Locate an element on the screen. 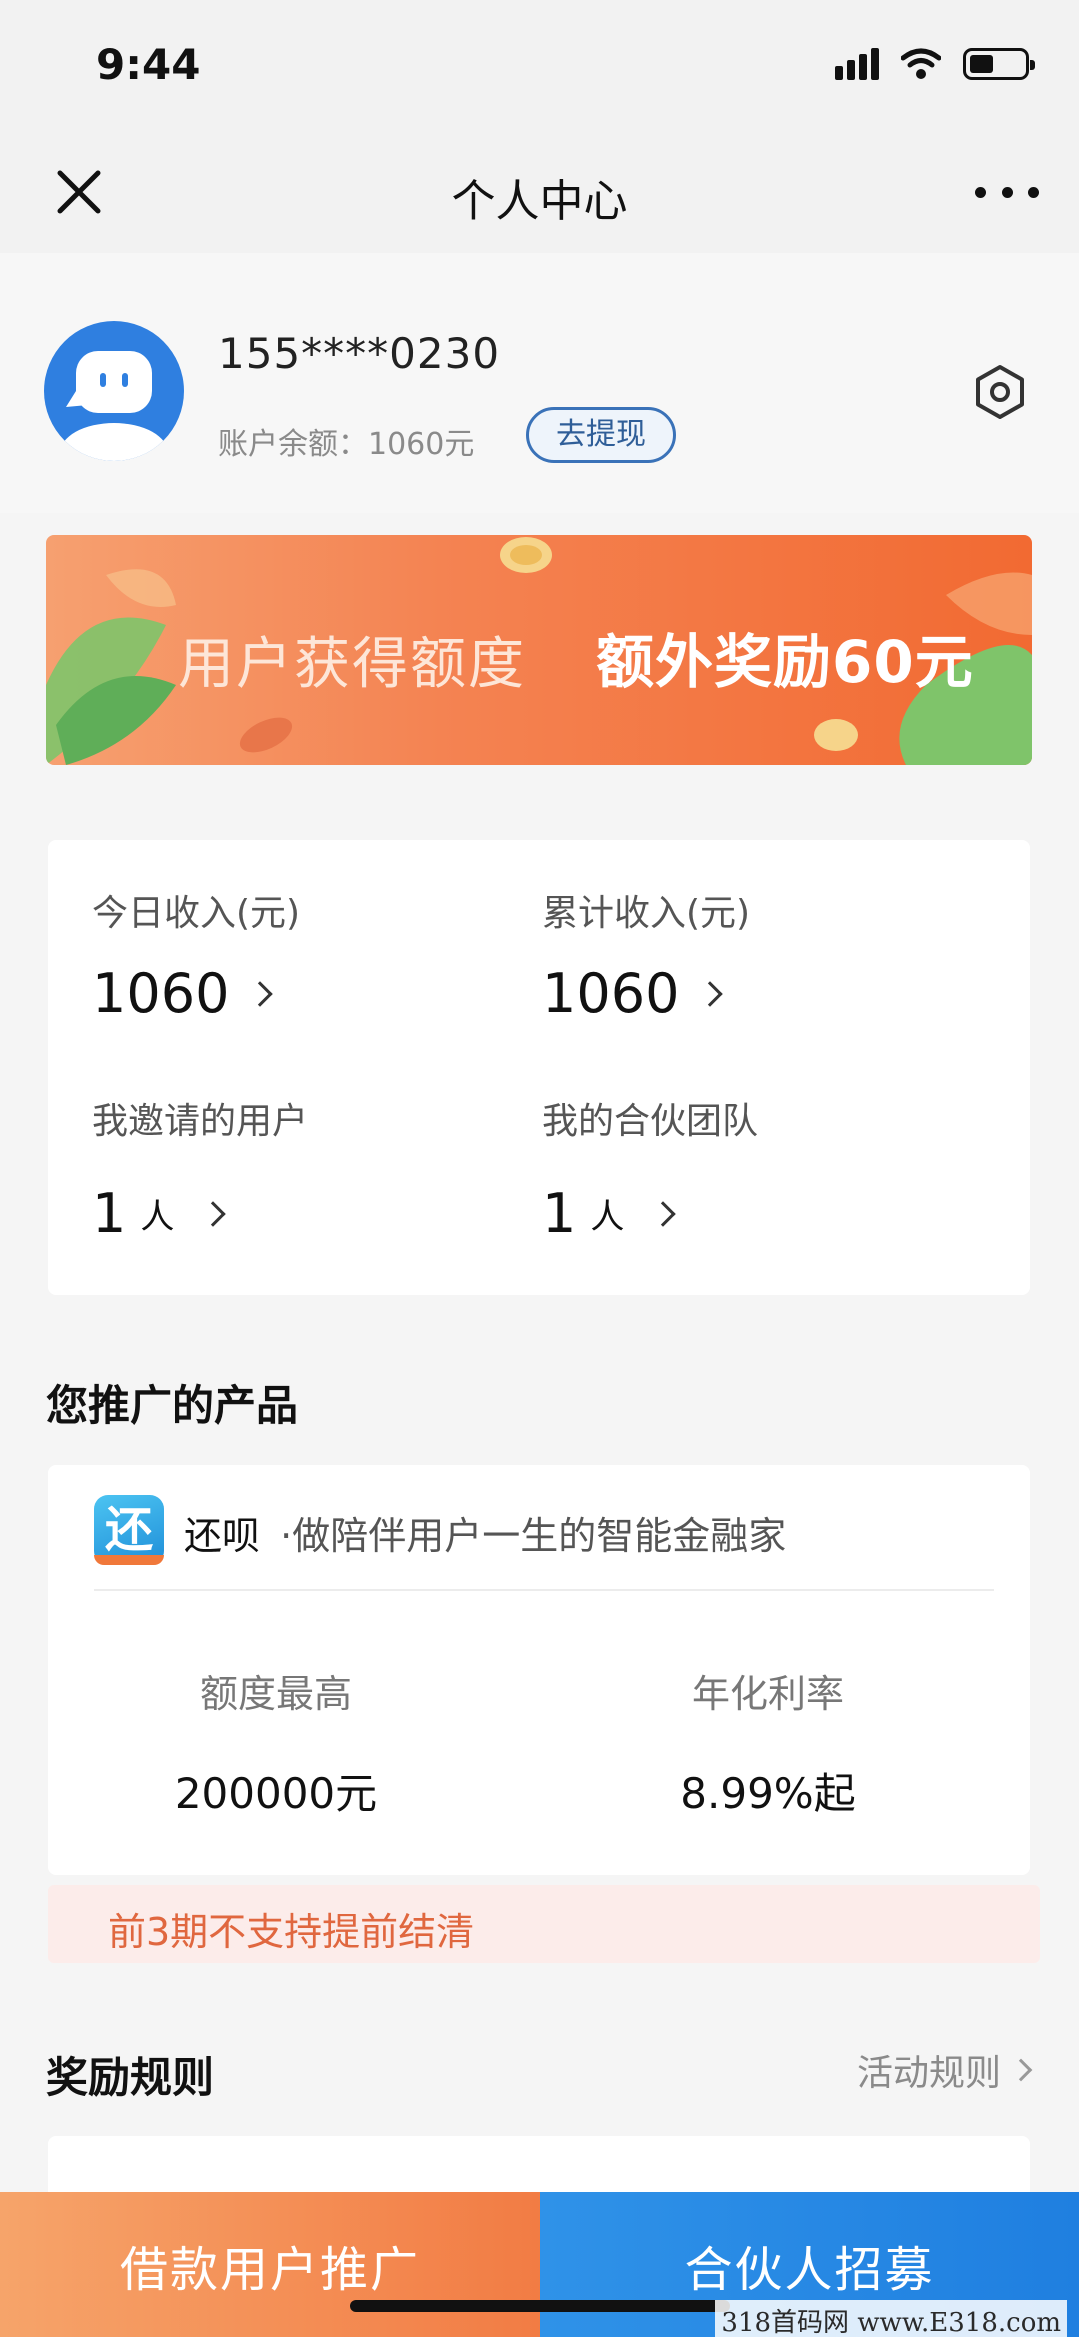  status-time: 9:44 is located at coordinates (148, 64).